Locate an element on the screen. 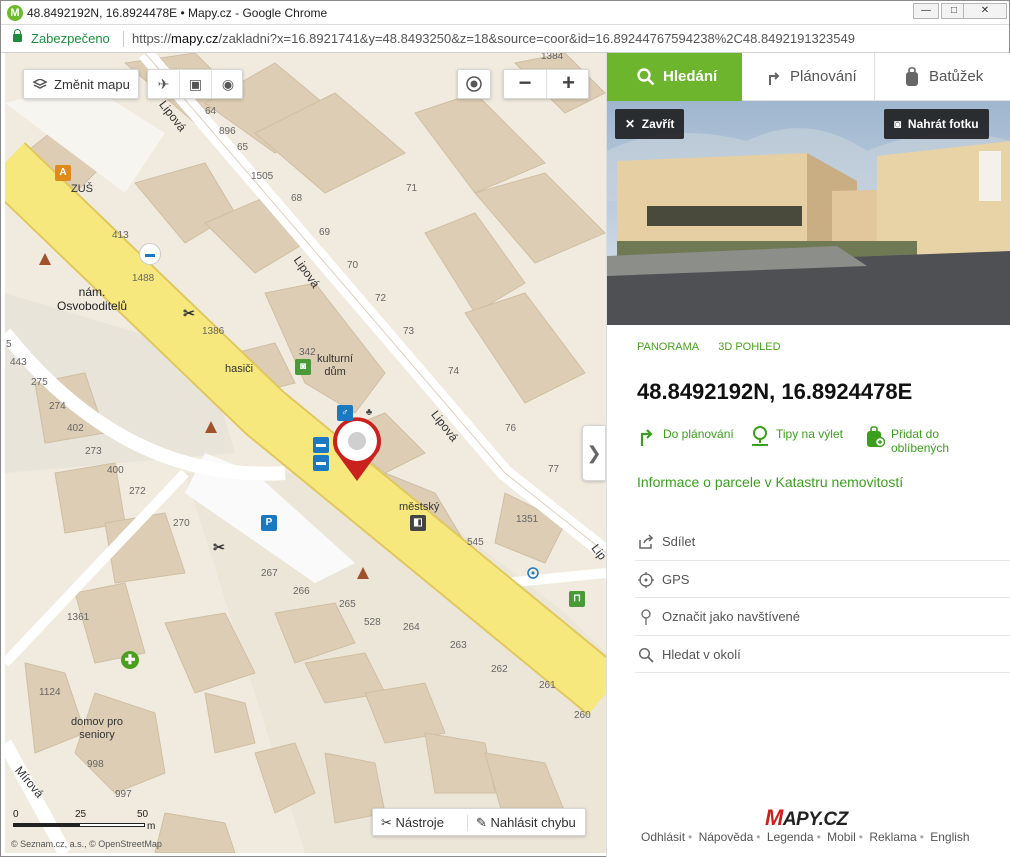  house-number: 275 is located at coordinates (39, 382).